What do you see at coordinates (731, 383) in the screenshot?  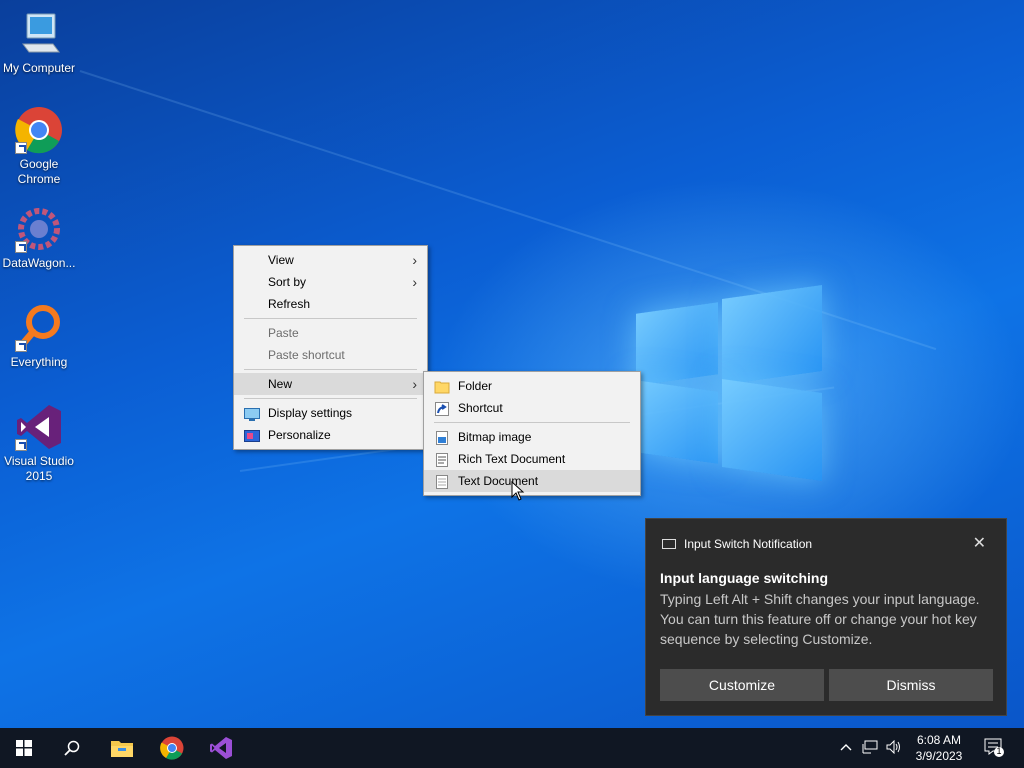 I see `windows-logo-wallpaper` at bounding box center [731, 383].